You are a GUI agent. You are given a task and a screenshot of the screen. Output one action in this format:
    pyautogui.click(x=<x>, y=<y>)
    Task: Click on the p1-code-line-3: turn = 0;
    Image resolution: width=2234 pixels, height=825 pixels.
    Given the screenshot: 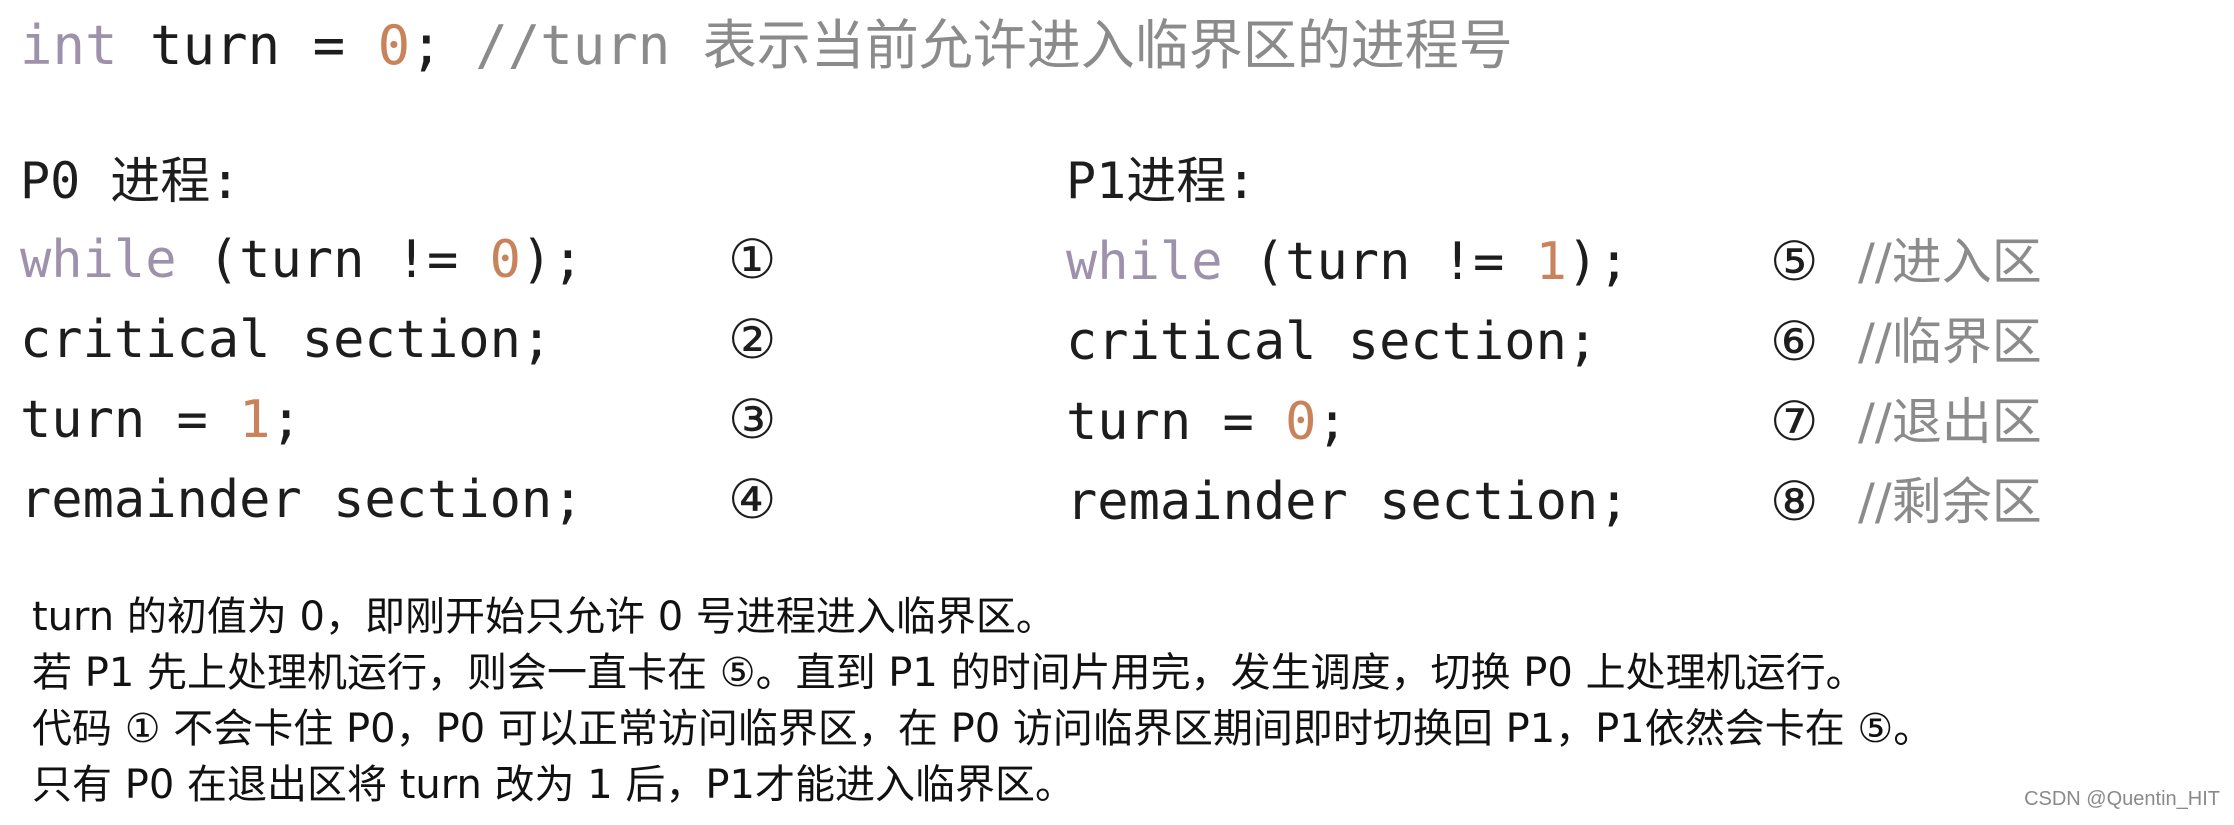 What is the action you would take?
    pyautogui.click(x=1207, y=422)
    